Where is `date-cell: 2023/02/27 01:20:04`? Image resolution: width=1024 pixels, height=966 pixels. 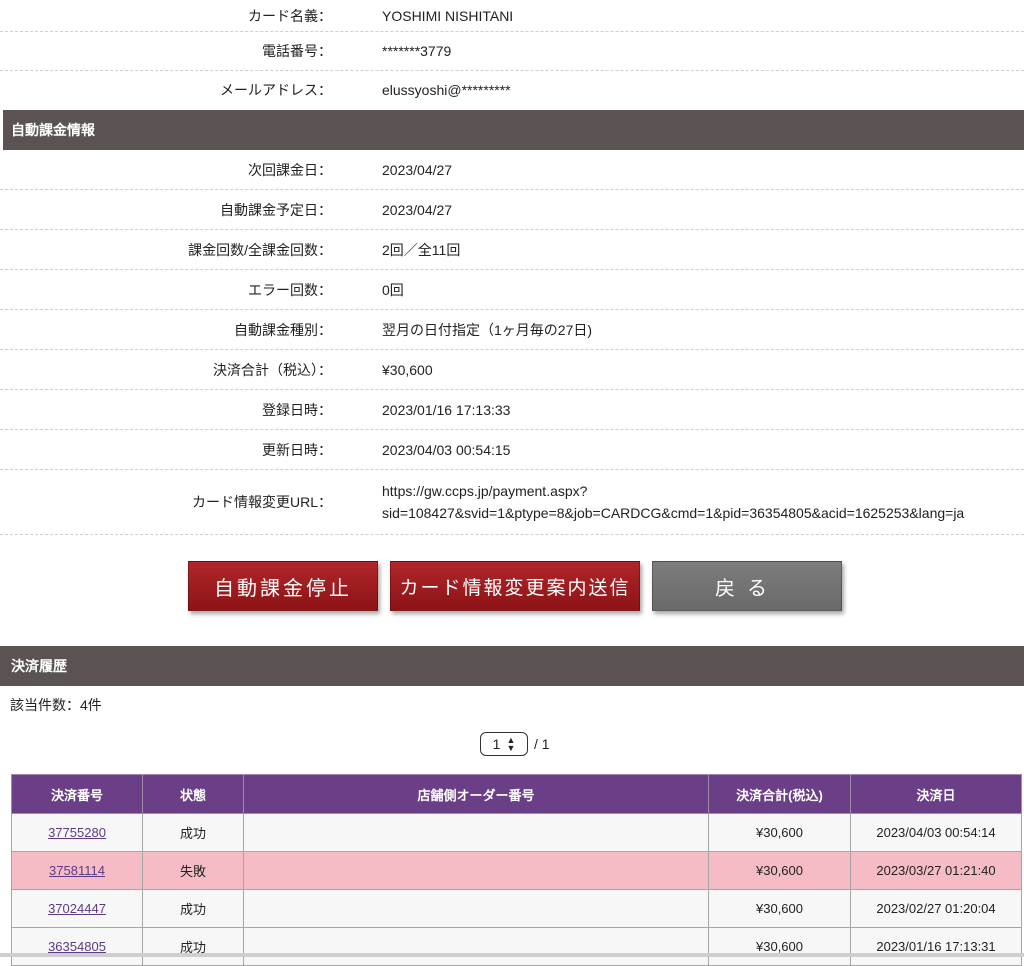 date-cell: 2023/02/27 01:20:04 is located at coordinates (936, 908).